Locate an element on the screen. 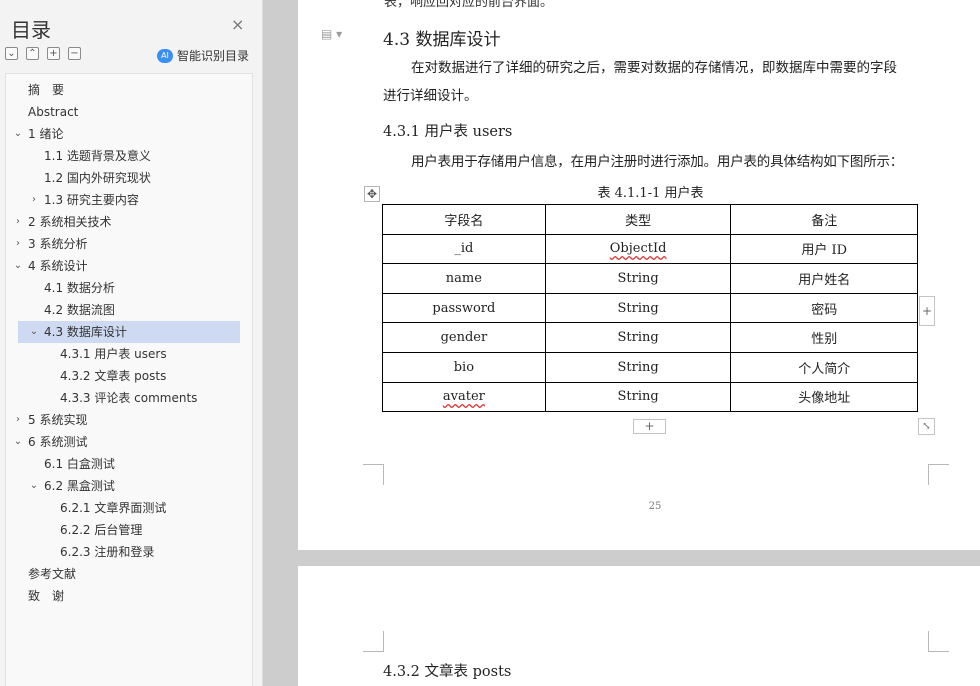  add-heading-icon: + is located at coordinates (53, 53).